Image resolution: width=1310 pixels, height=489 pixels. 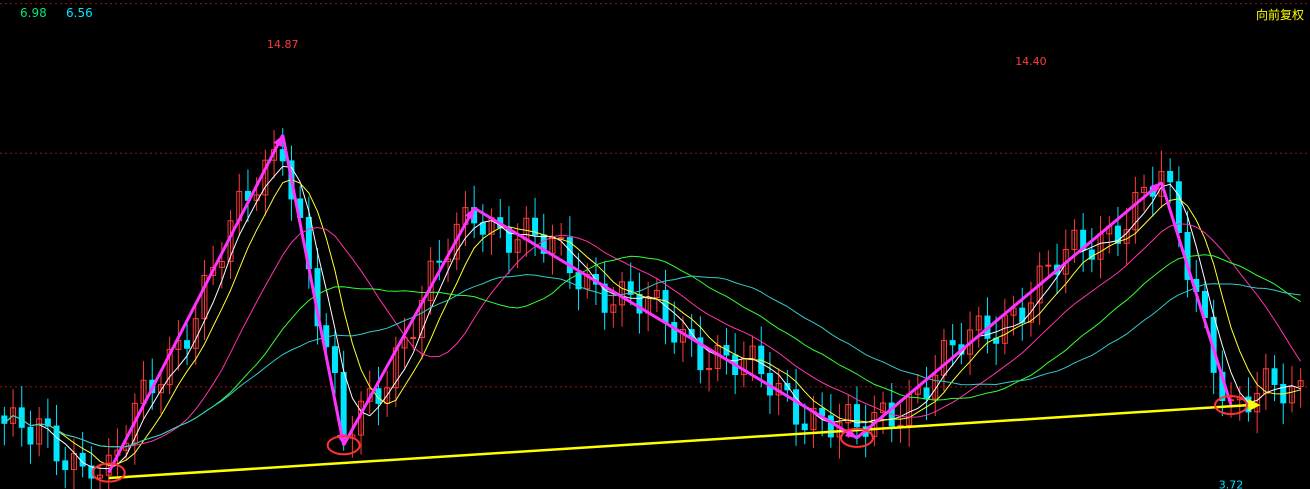 I want to click on price-annotation-3-72: 3.72, so click(x=1231, y=484).